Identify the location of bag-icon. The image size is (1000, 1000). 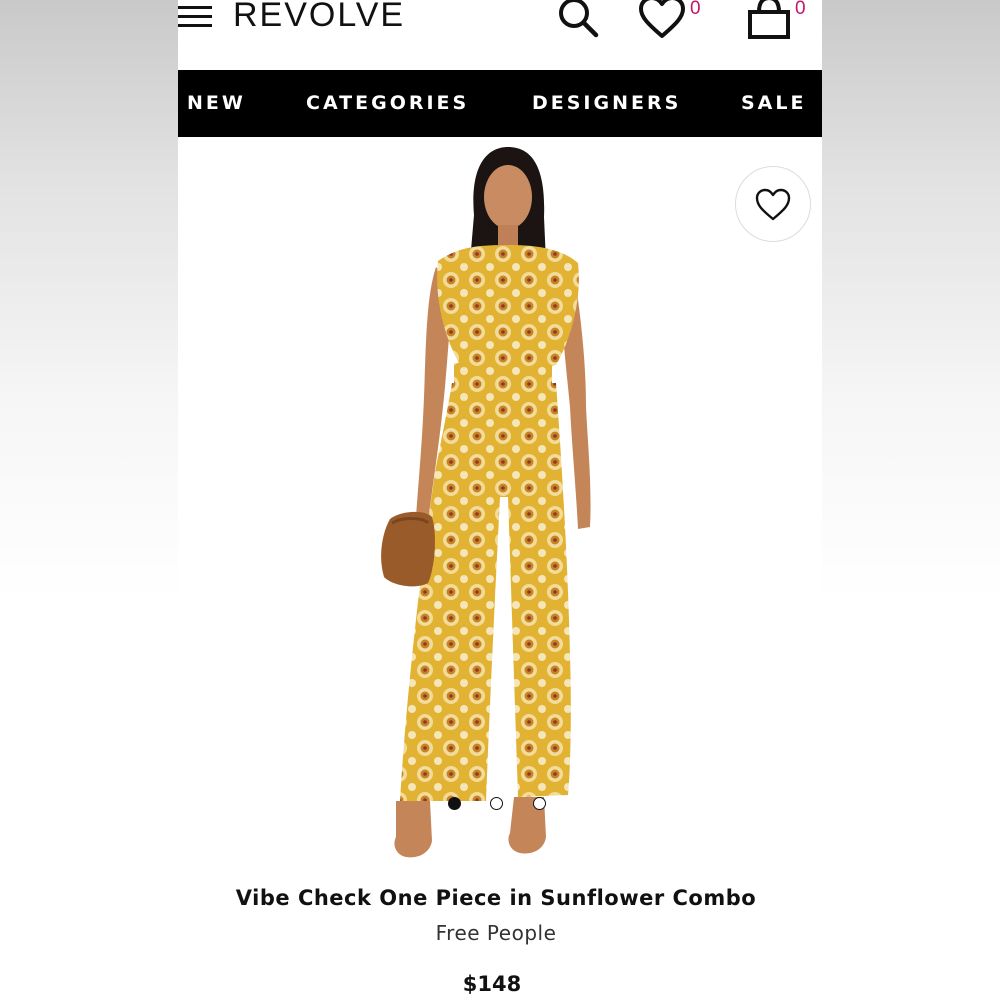
(769, 19).